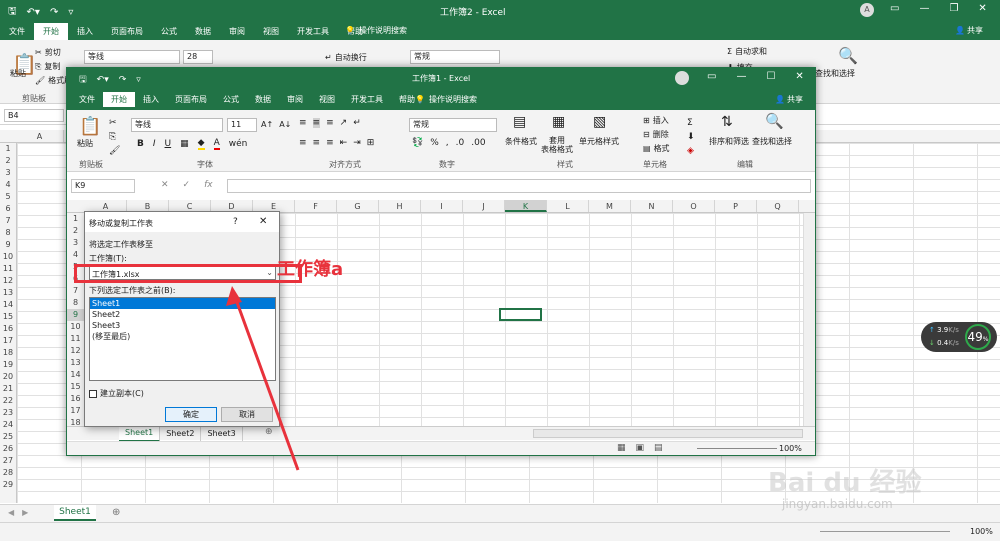 The image size is (1000, 541). Describe the element at coordinates (747, 51) in the screenshot. I see `autosum-button: Σ 自动求和` at that location.